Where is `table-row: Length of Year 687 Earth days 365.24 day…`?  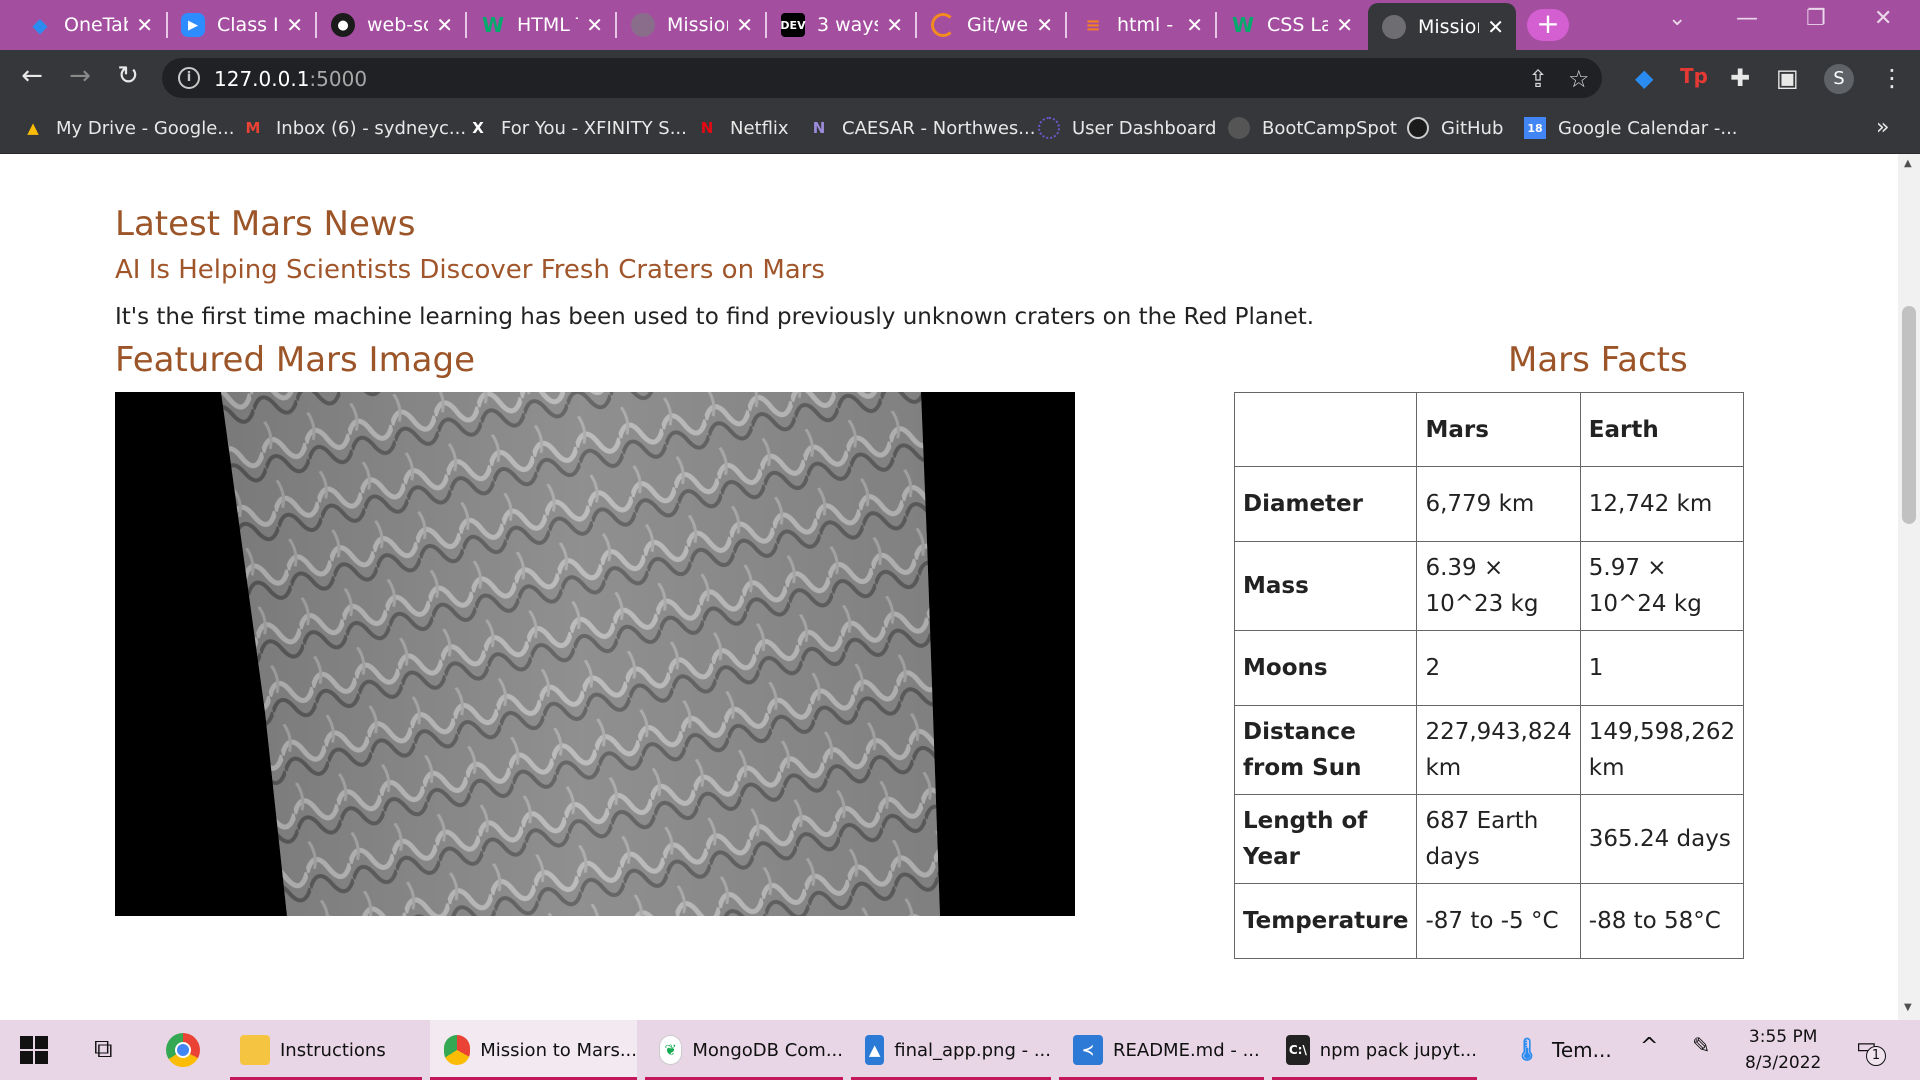 table-row: Length of Year 687 Earth days 365.24 day… is located at coordinates (1489, 839).